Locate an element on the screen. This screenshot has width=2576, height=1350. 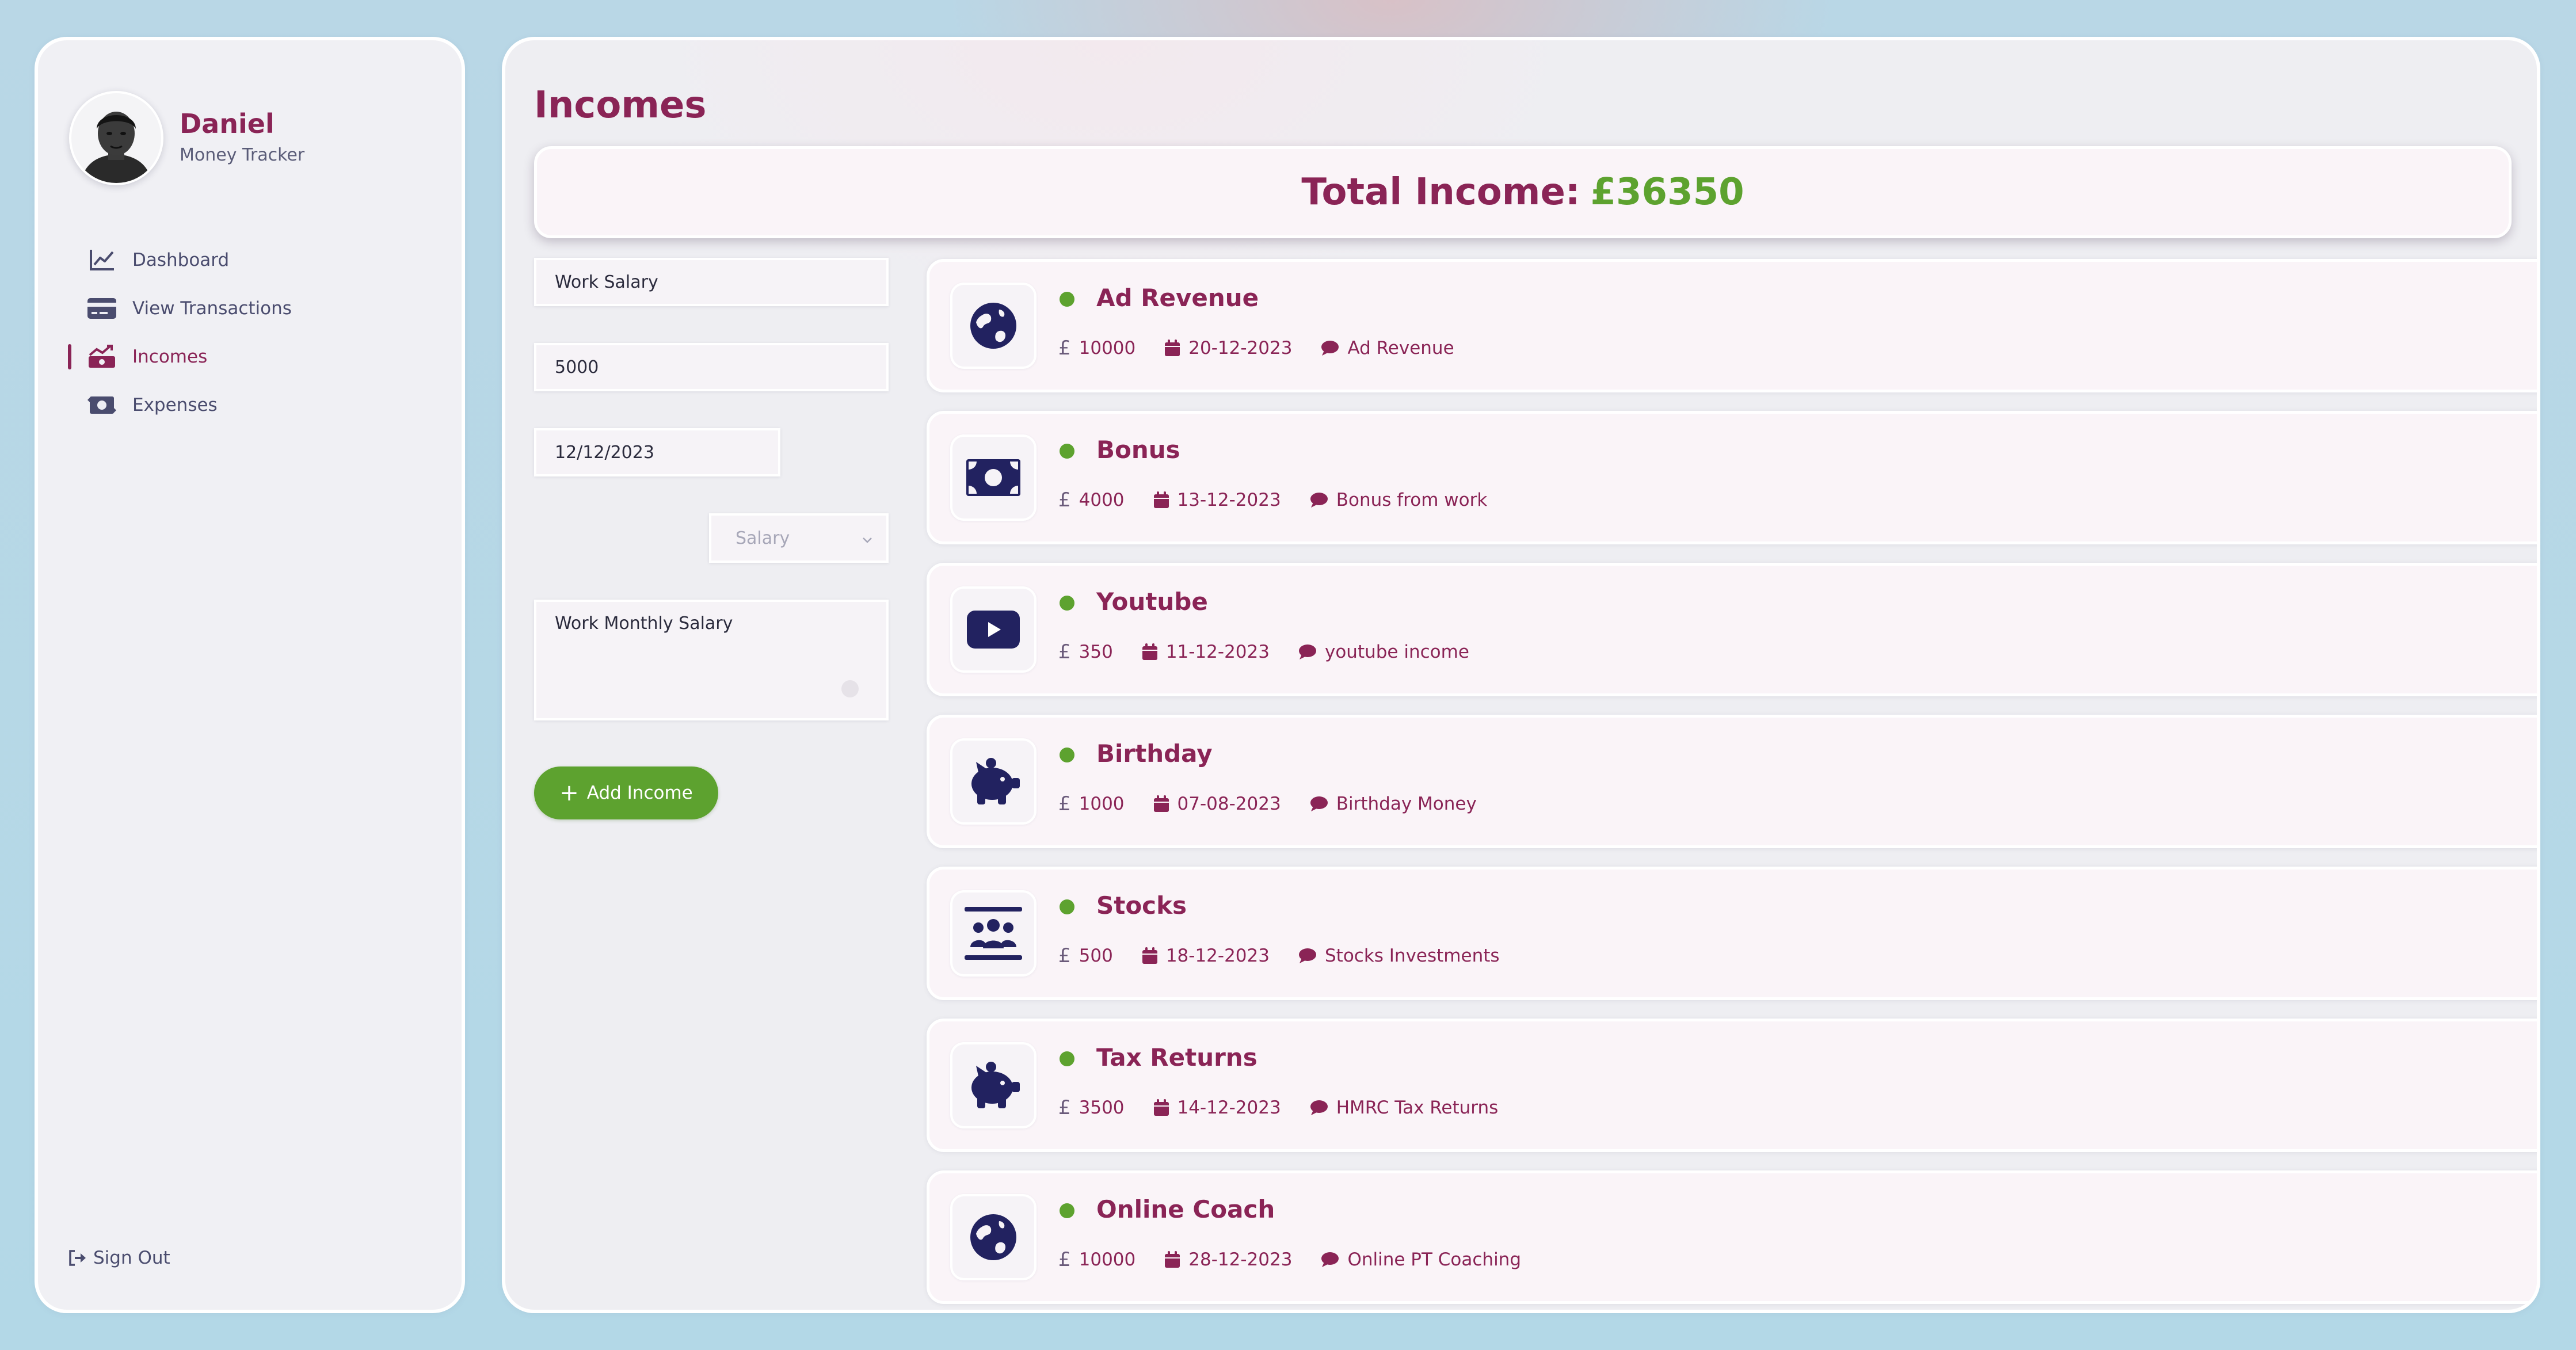
income-title: Stocks is located at coordinates (1141, 905).